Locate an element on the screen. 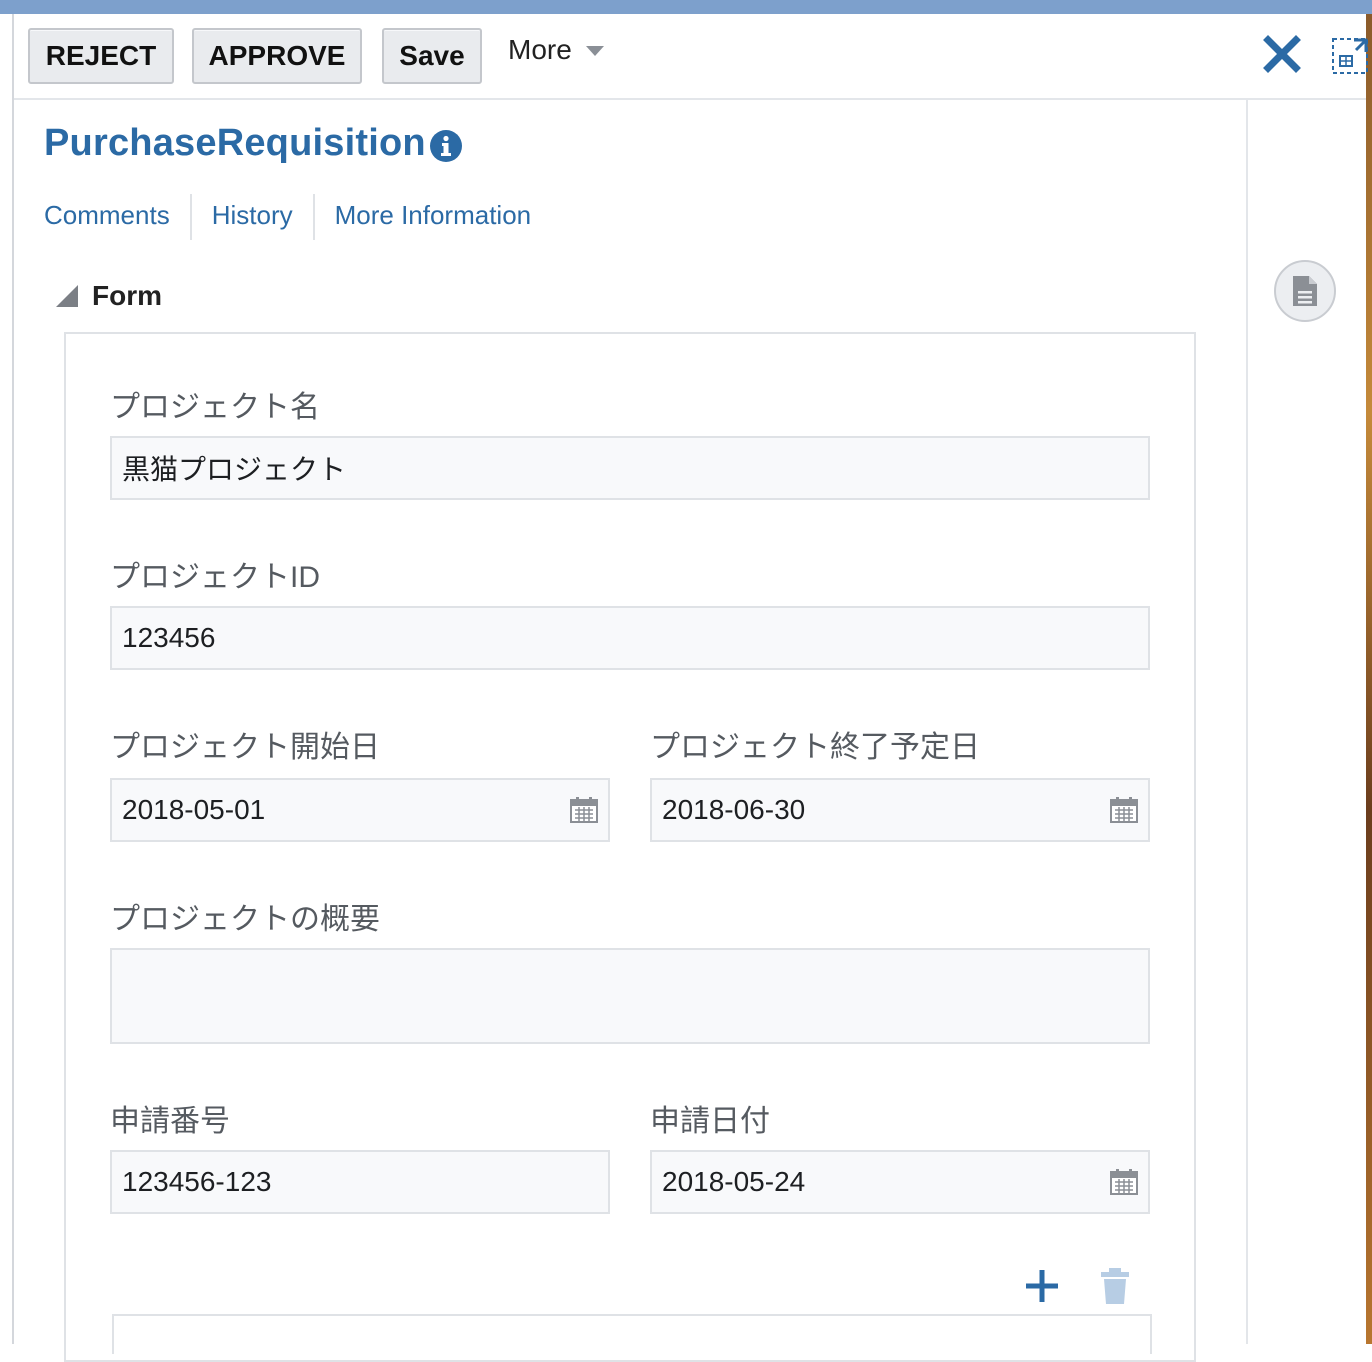  left-border is located at coordinates (13, 679).